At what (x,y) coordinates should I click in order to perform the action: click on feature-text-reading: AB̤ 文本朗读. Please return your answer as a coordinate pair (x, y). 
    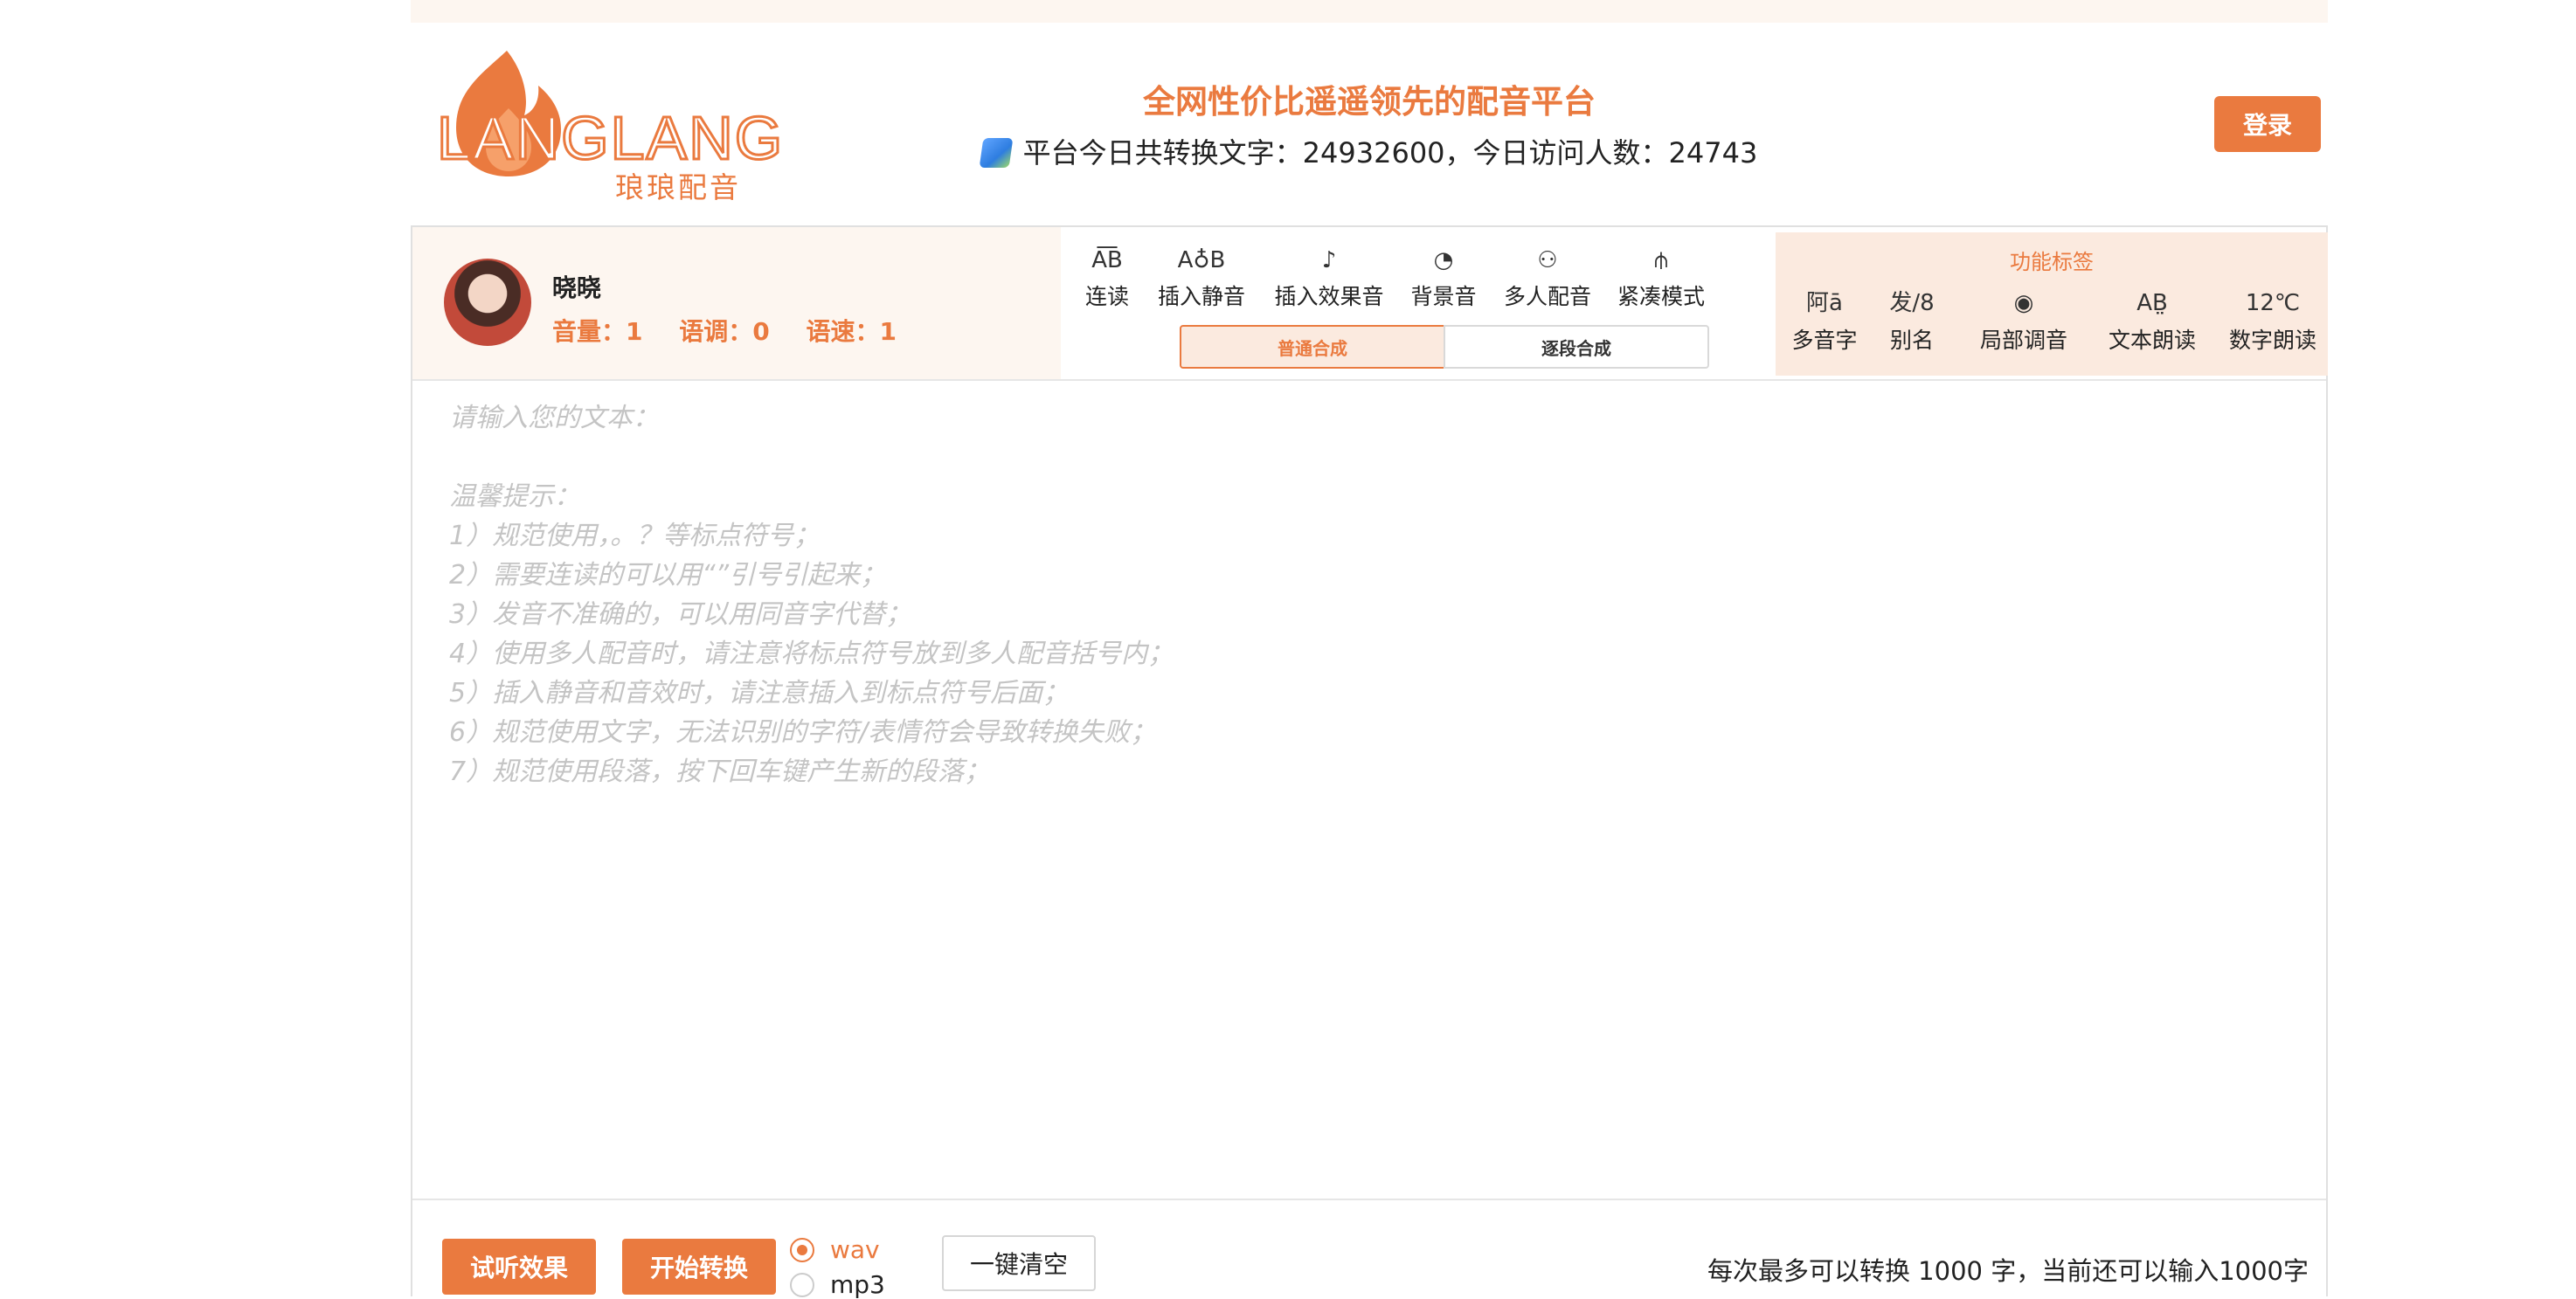
    Looking at the image, I should click on (2152, 320).